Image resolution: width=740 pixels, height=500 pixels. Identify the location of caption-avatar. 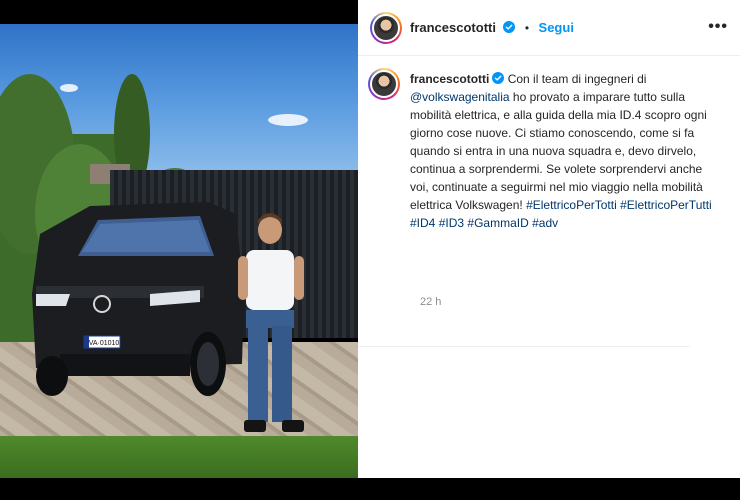
(384, 84).